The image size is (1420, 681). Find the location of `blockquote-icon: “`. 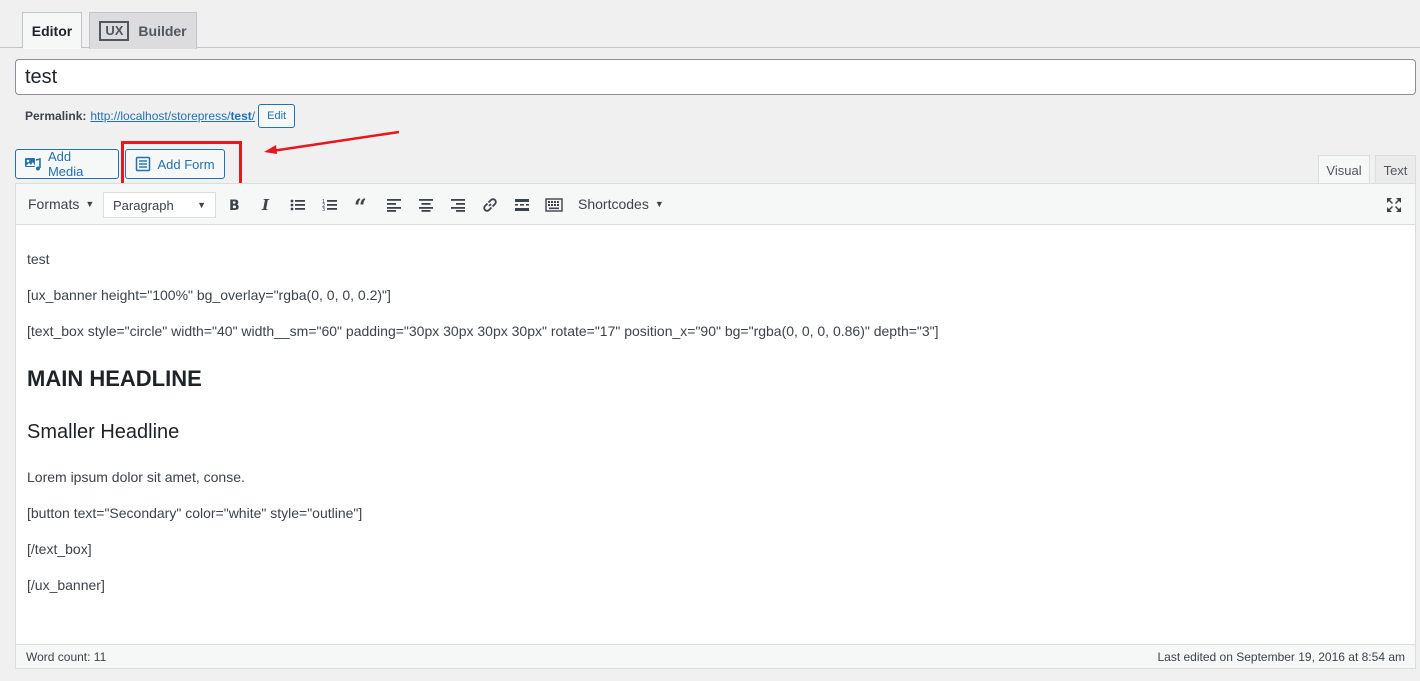

blockquote-icon: “ is located at coordinates (362, 205).